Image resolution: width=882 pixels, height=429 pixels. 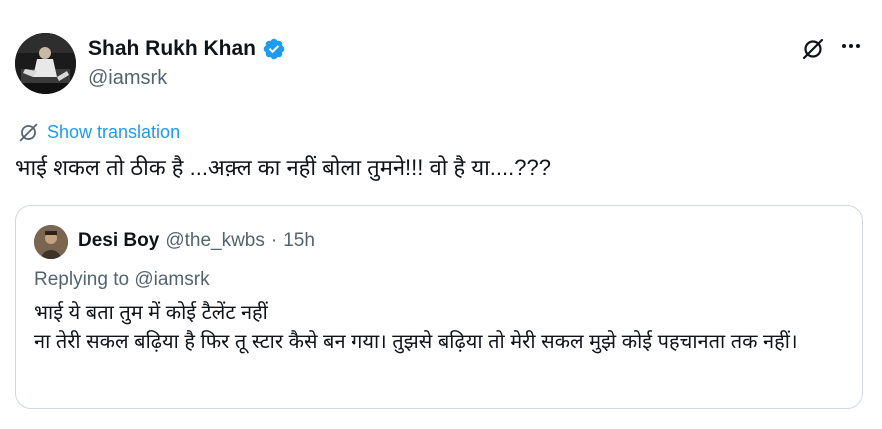 I want to click on author-avatar, so click(x=45, y=63).